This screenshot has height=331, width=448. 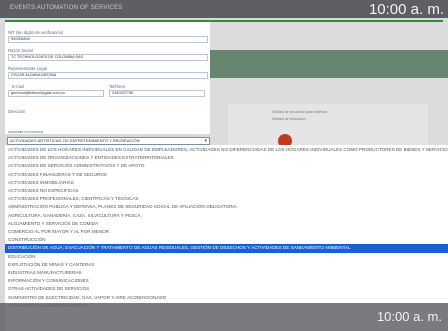 I want to click on background-green-band, so click(x=329, y=64).